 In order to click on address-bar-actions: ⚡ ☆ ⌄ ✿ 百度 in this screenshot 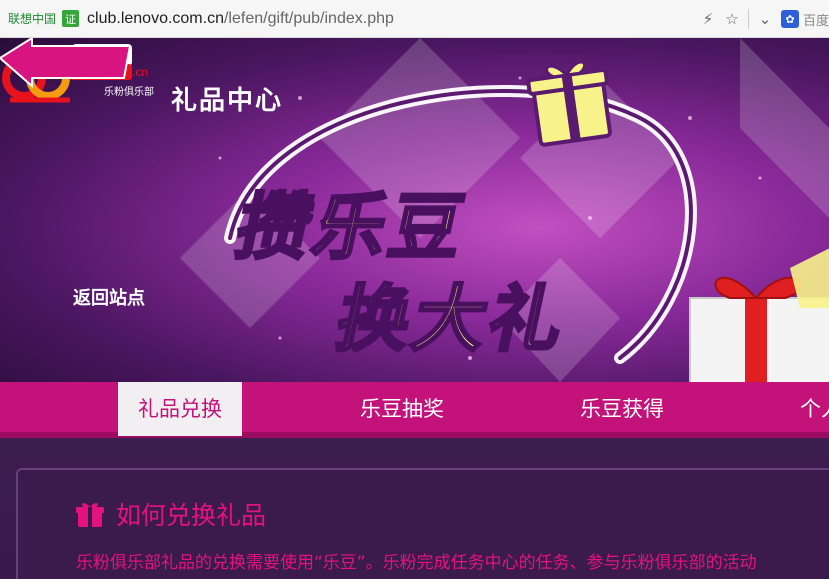, I will do `click(762, 19)`.